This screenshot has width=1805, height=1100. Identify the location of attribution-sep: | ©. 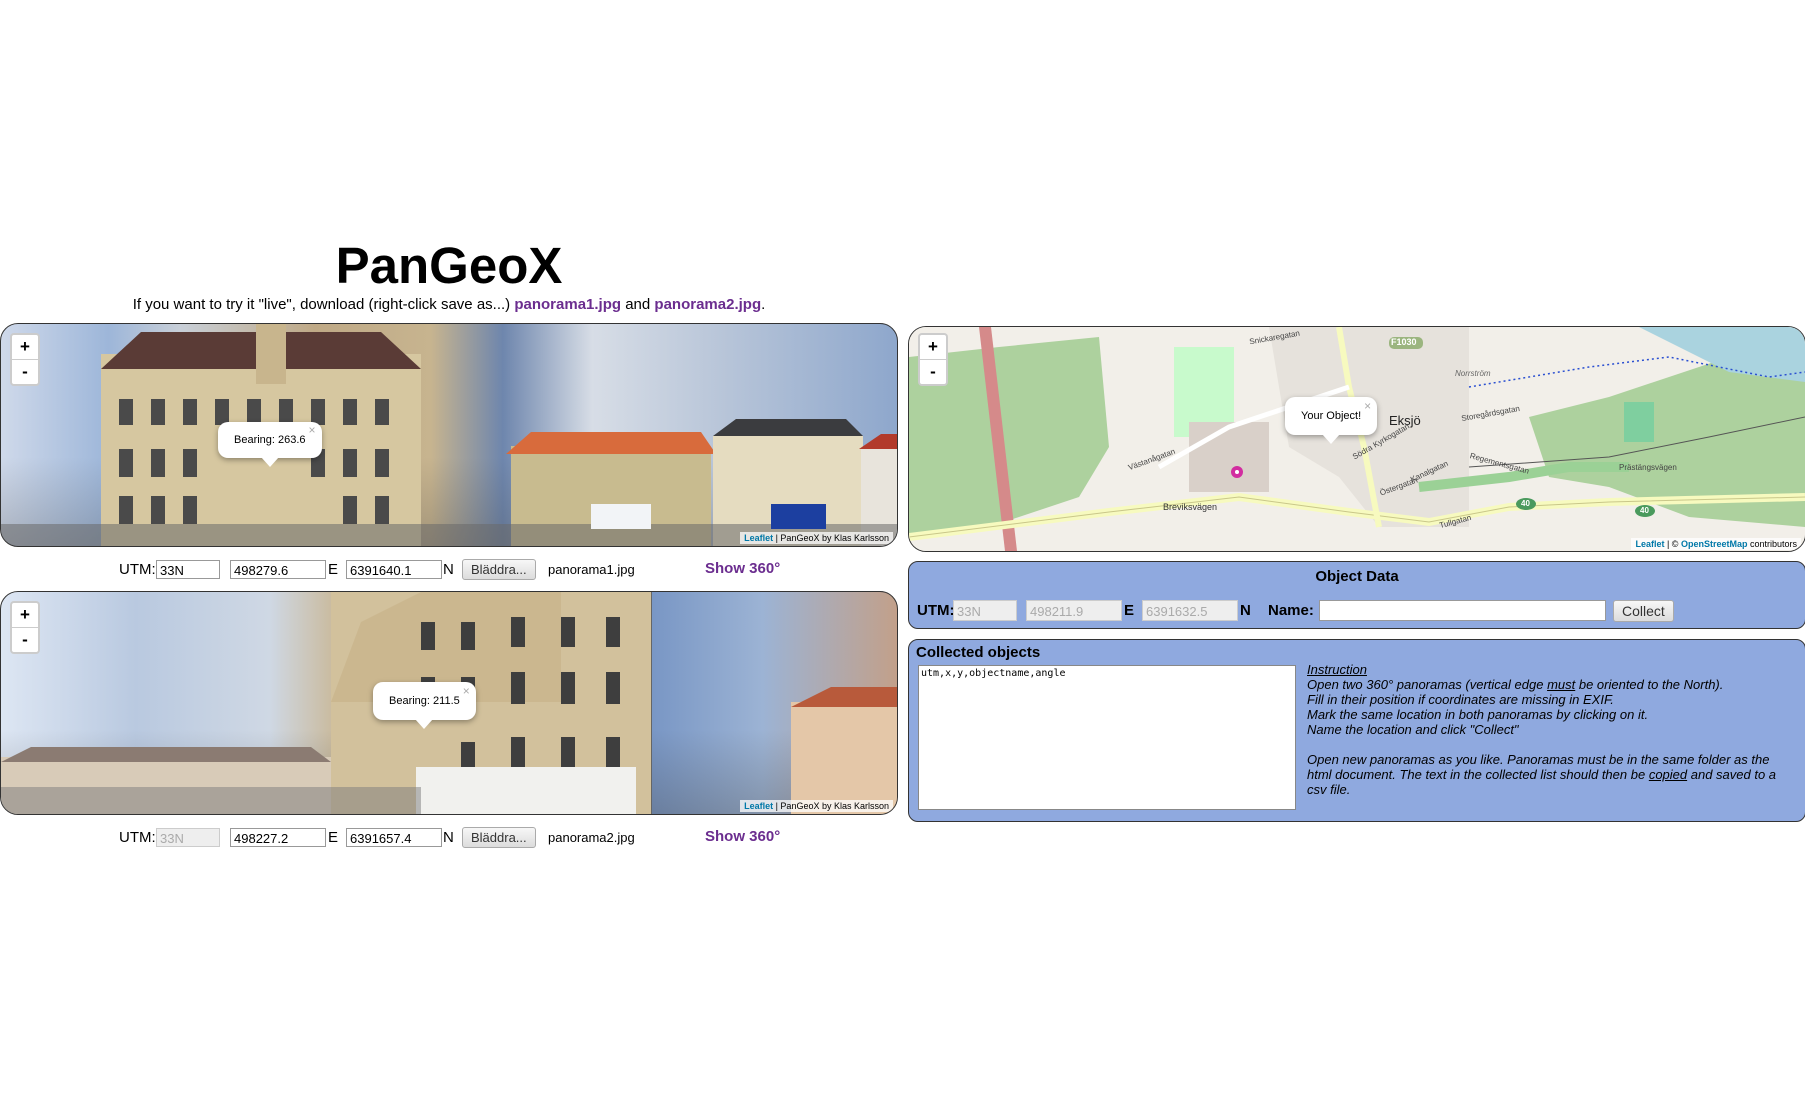
(1672, 544).